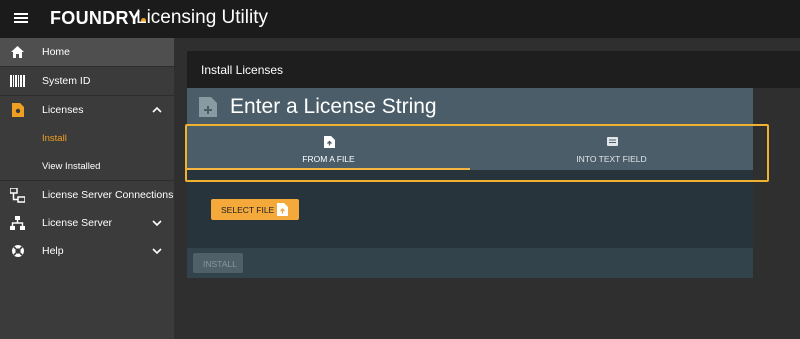  What do you see at coordinates (17, 251) in the screenshot?
I see `help-lifebuoy-icon` at bounding box center [17, 251].